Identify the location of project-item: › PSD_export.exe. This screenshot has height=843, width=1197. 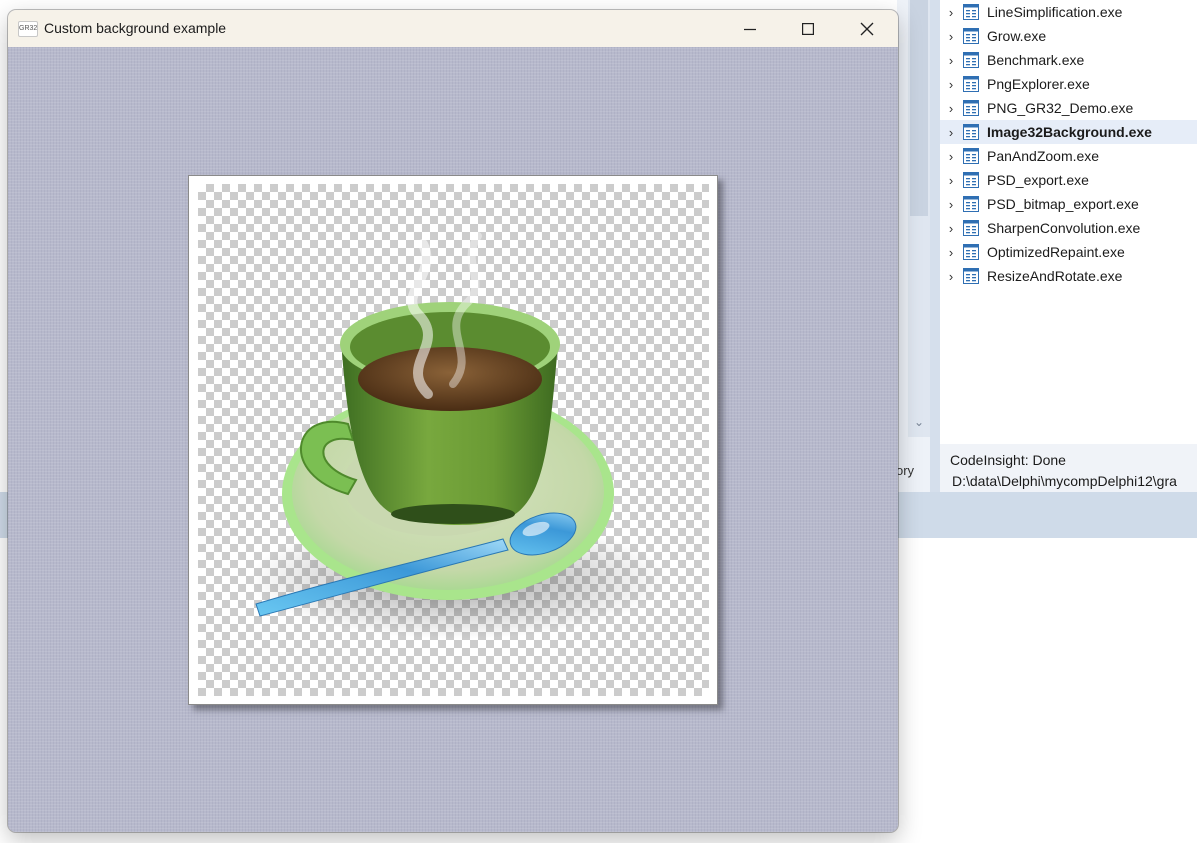
(1068, 180).